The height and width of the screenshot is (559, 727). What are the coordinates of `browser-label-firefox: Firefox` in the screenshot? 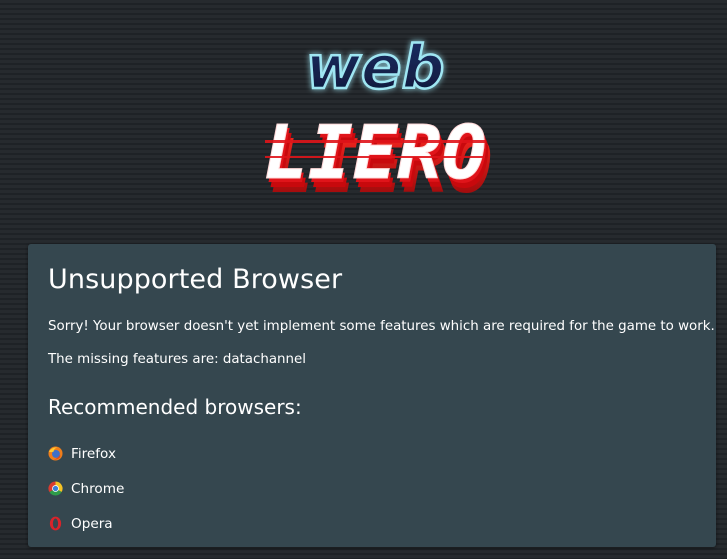 It's located at (93, 453).